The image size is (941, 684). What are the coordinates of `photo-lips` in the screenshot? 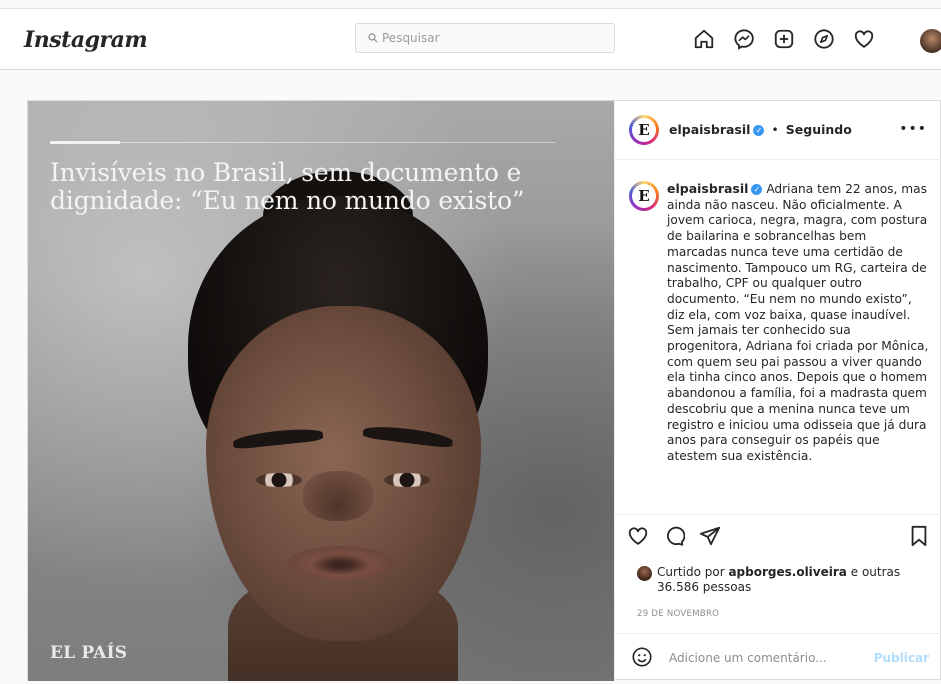 It's located at (340, 563).